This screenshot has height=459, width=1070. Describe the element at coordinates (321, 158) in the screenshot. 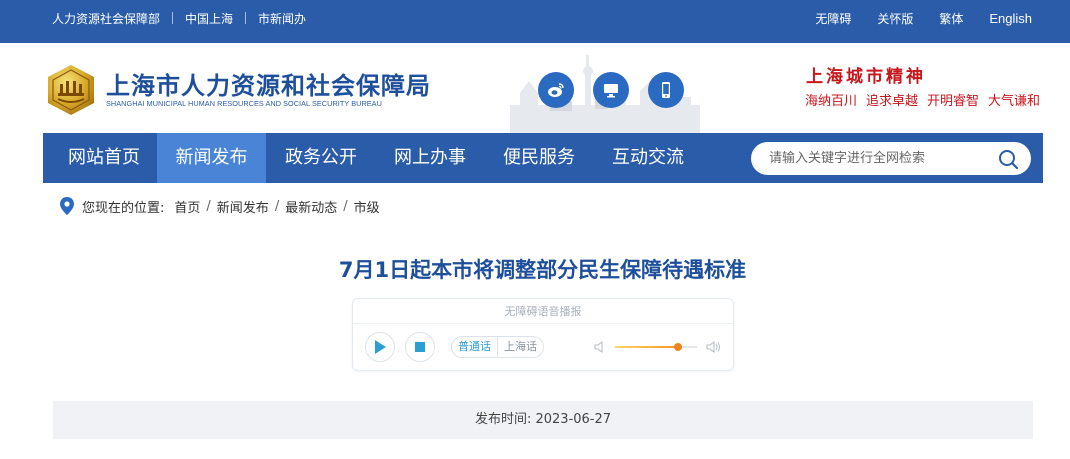

I see `nav-item-gov-affairs: 政务公开` at that location.